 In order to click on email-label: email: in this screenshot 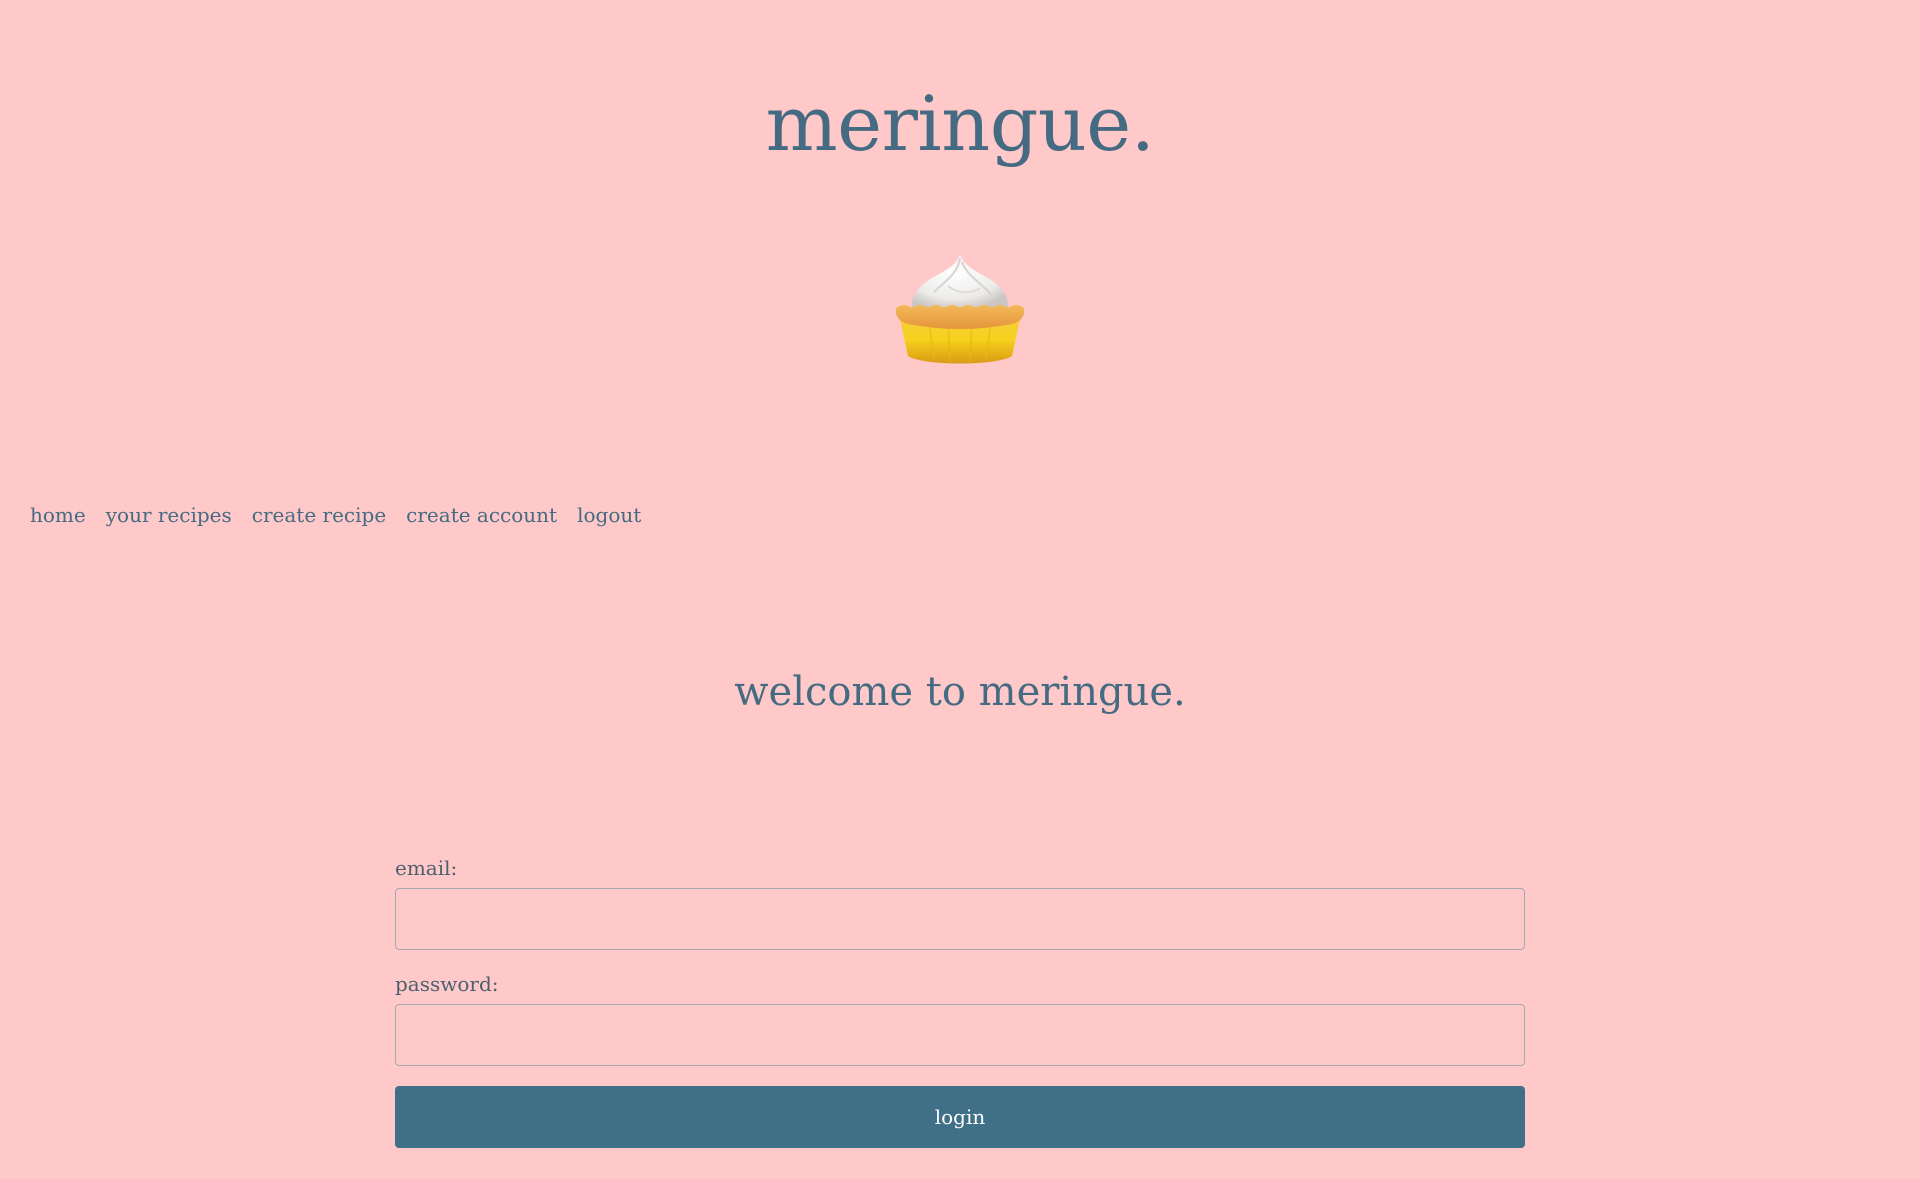, I will do `click(426, 868)`.